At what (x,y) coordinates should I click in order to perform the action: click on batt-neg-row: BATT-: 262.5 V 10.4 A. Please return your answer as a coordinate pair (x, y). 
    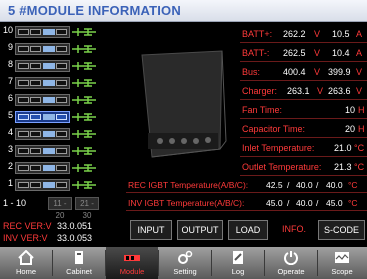
    Looking at the image, I should click on (303, 53).